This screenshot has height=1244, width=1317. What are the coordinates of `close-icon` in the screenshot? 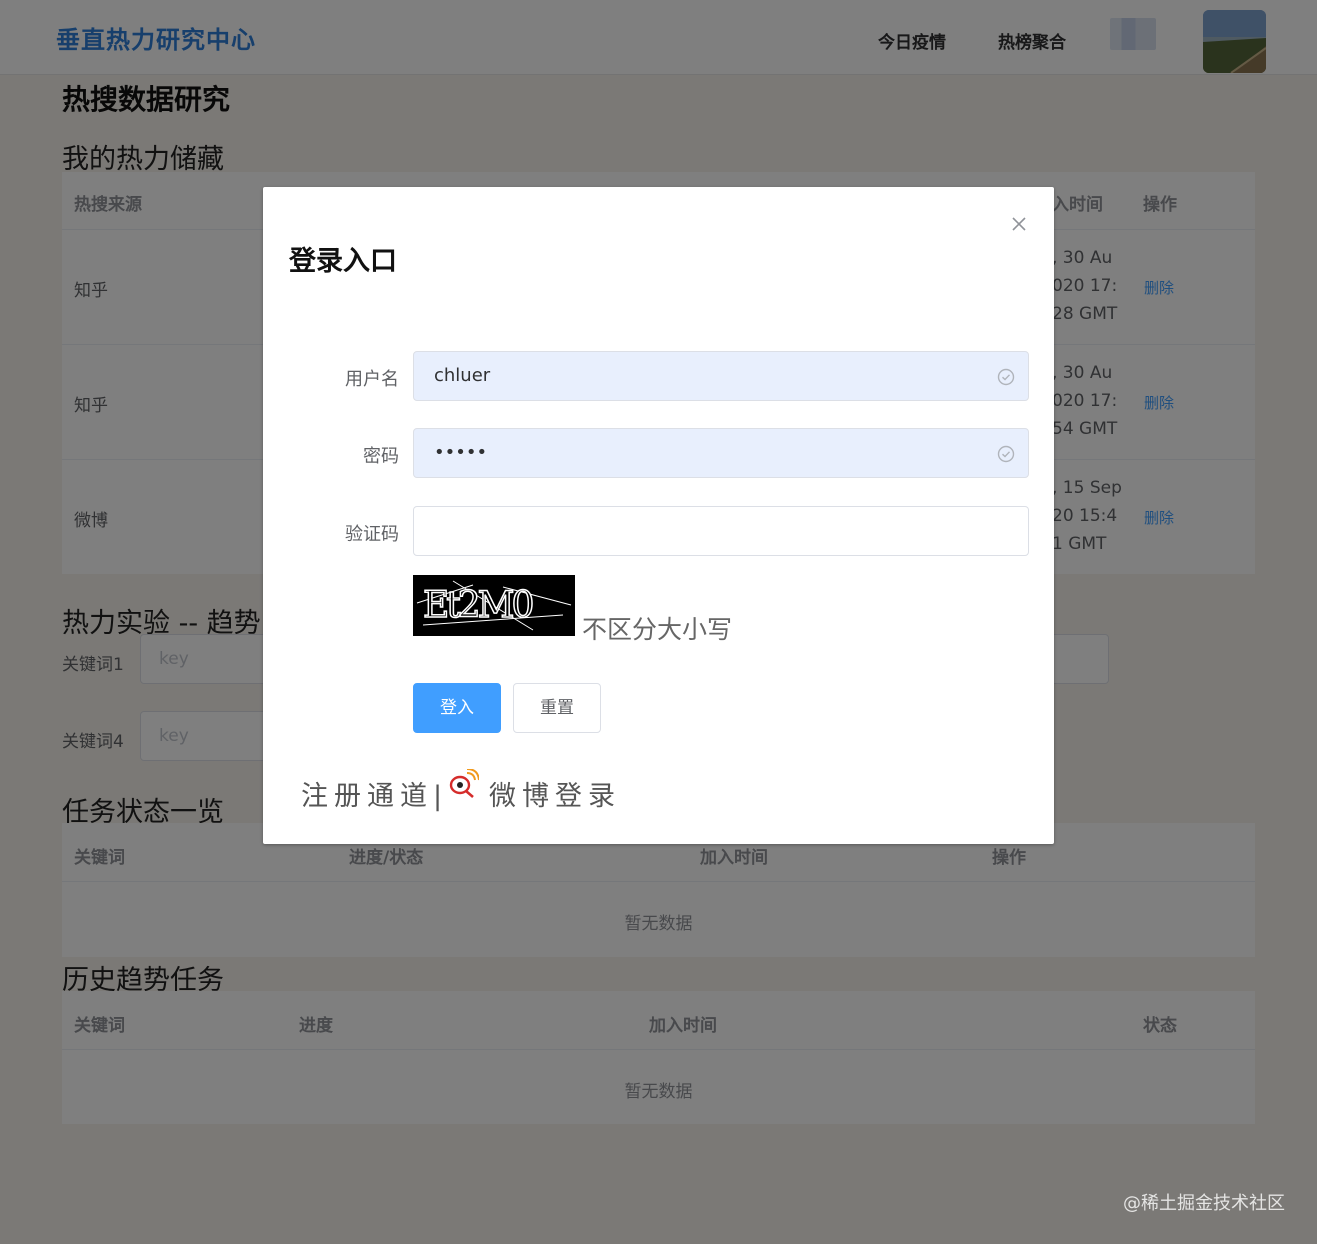 It's located at (1019, 224).